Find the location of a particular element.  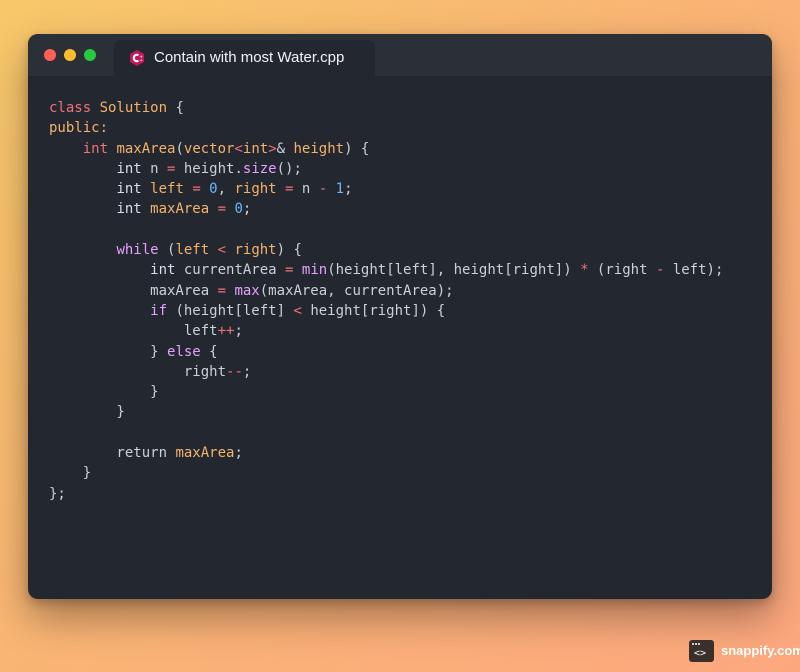

code-token: 1 is located at coordinates (340, 189).